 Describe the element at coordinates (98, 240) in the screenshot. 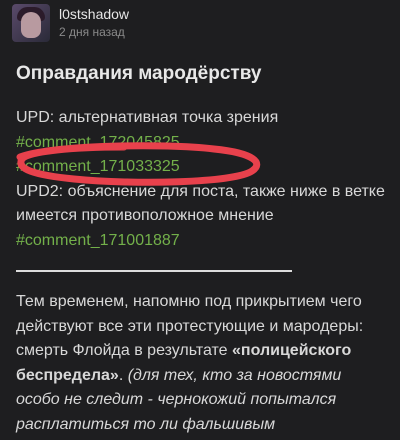

I see `comment-link-3: #comment_171001887` at that location.